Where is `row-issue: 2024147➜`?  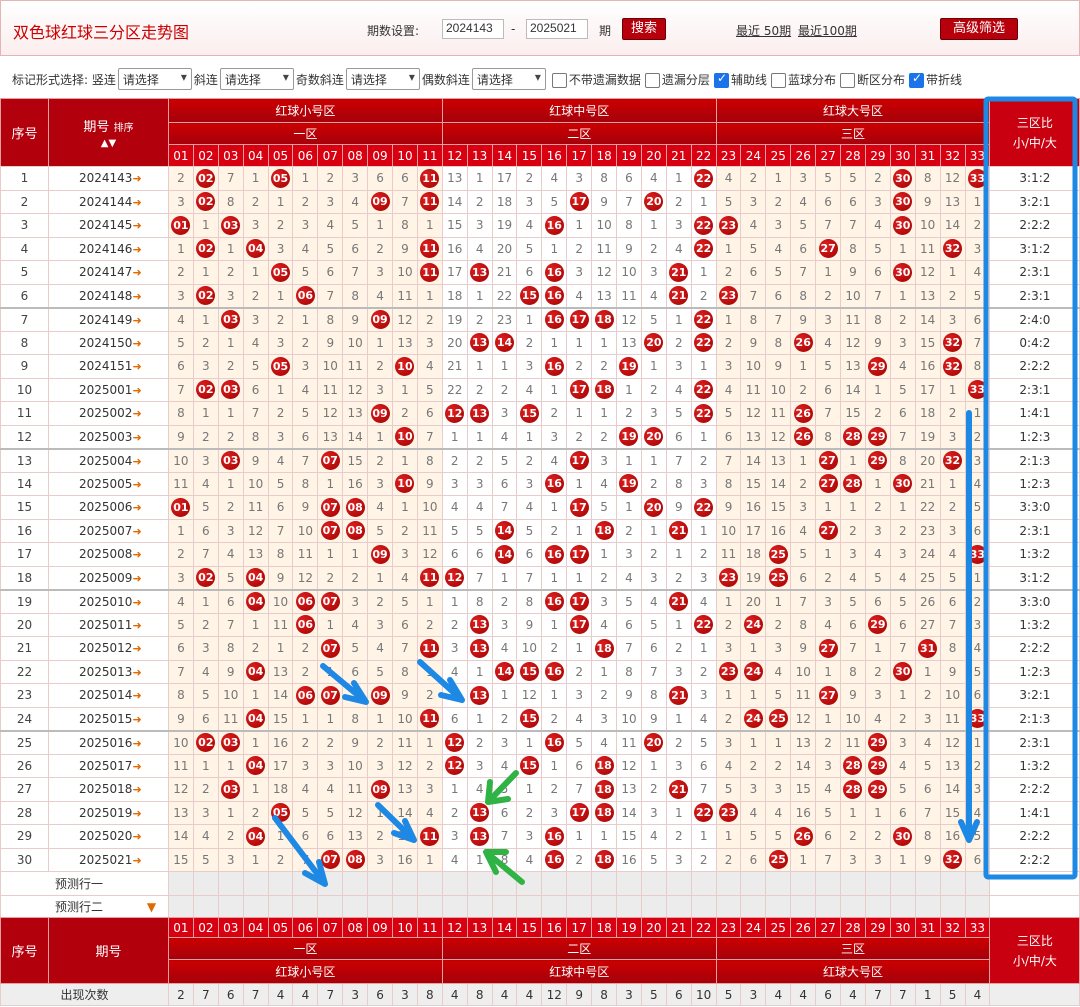
row-issue: 2024147➜ is located at coordinates (108, 272).